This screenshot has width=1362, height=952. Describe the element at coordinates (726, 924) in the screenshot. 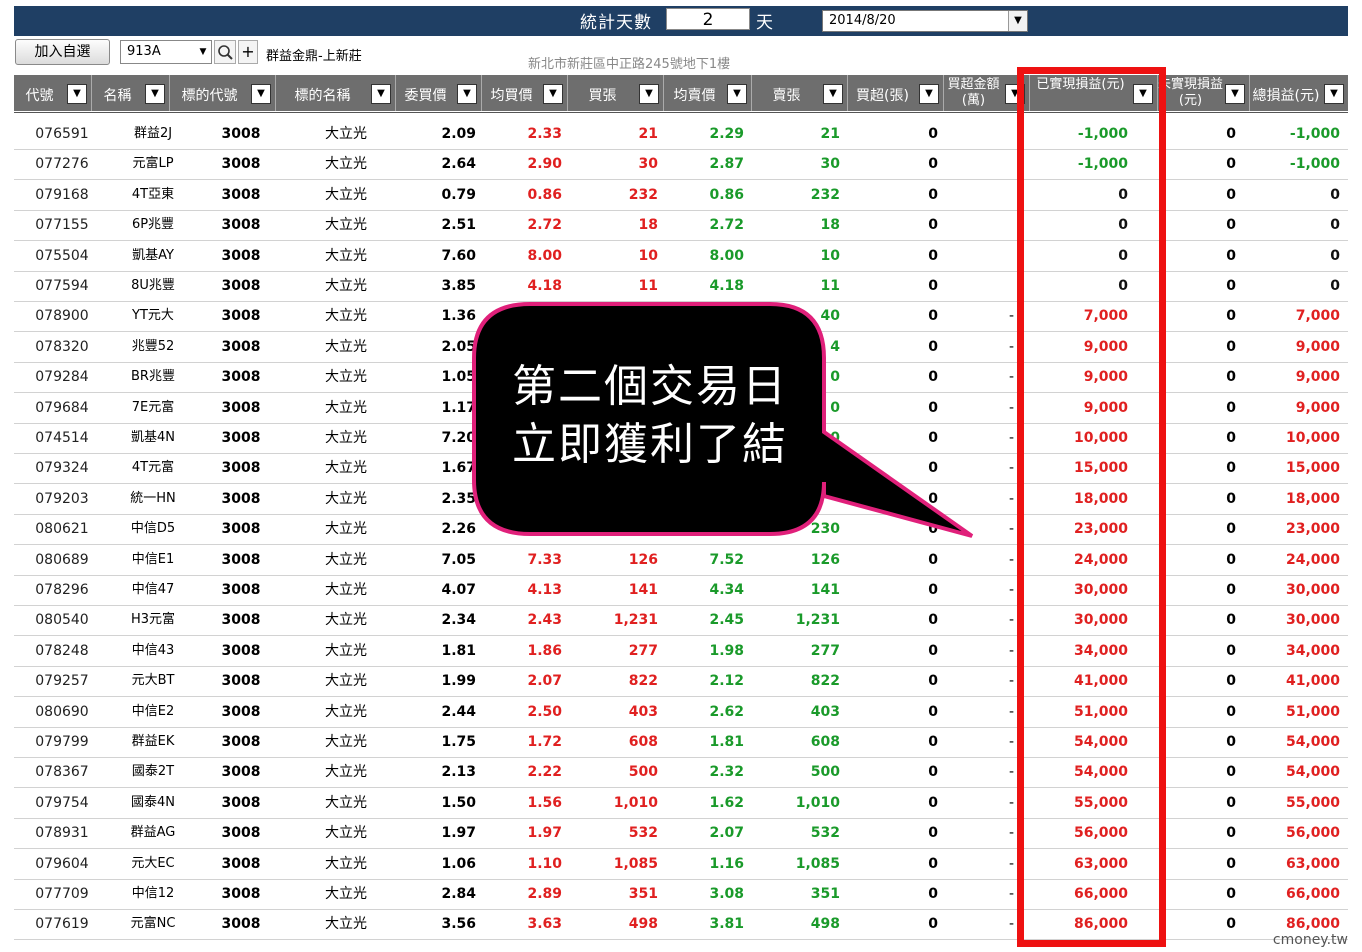

I see `cell-avg-sell: 3.81` at that location.